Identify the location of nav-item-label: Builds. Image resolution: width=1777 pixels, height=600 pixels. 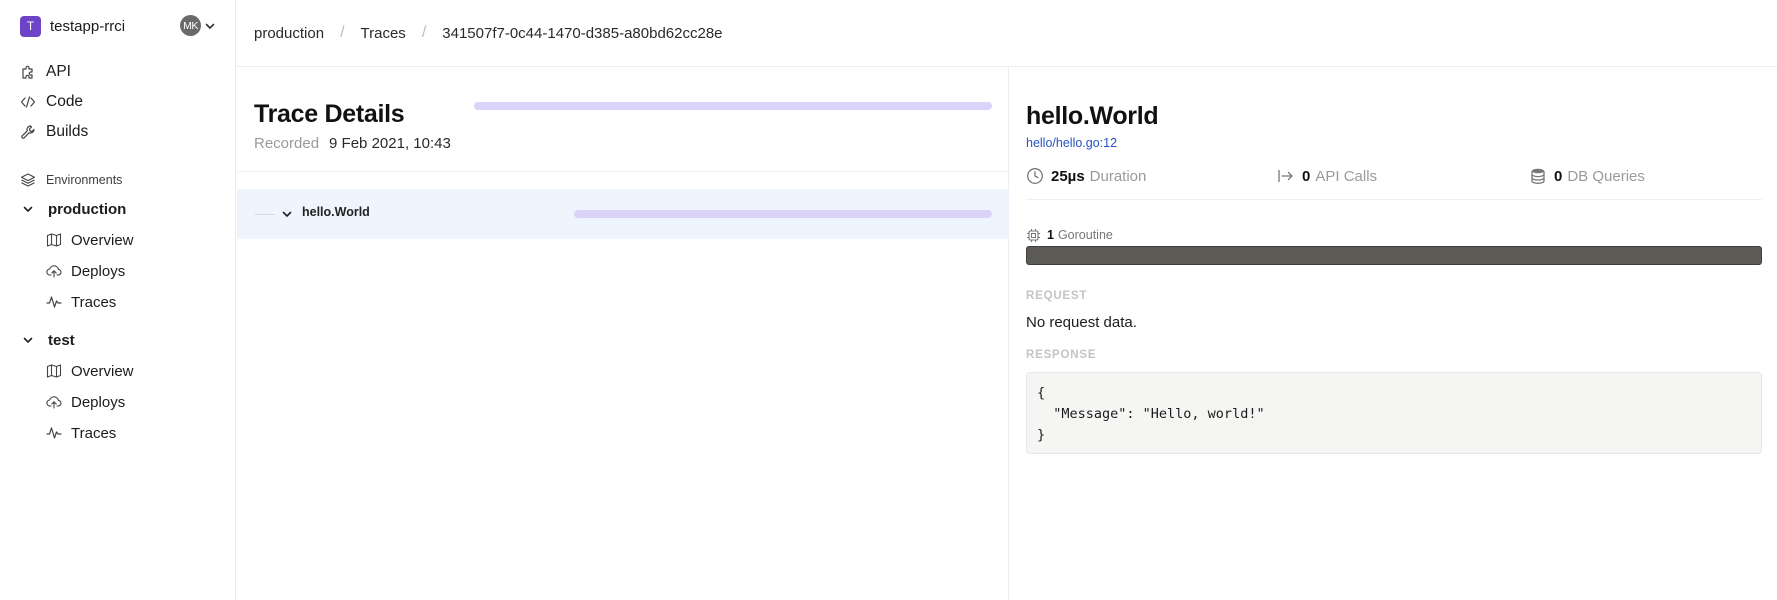
(67, 131).